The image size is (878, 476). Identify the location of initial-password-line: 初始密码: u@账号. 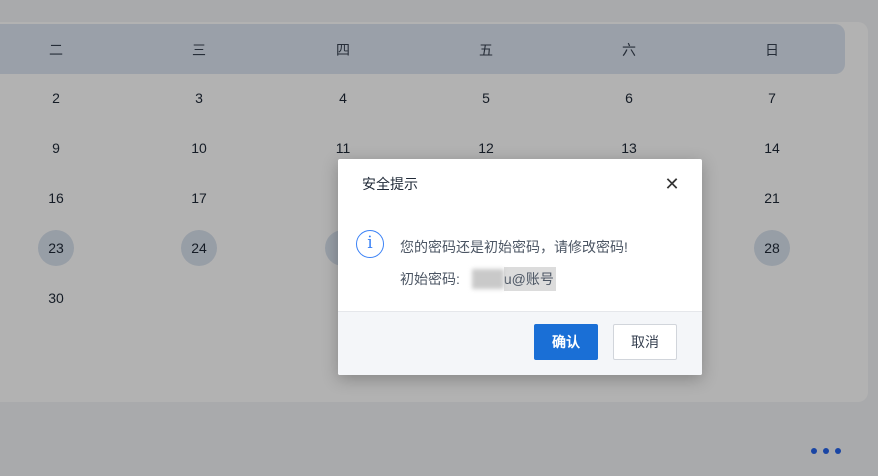
(478, 279).